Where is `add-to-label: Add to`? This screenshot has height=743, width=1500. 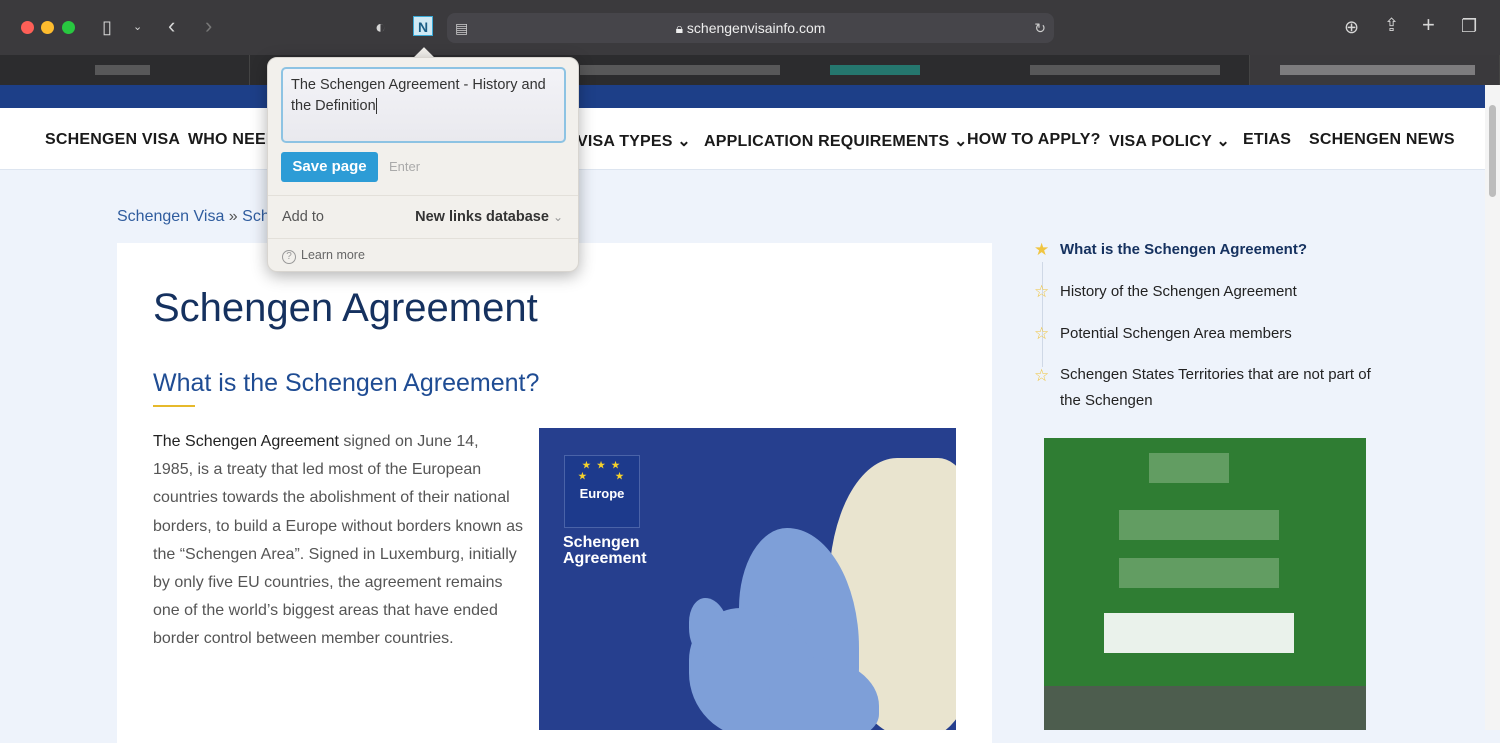
add-to-label: Add to is located at coordinates (303, 217).